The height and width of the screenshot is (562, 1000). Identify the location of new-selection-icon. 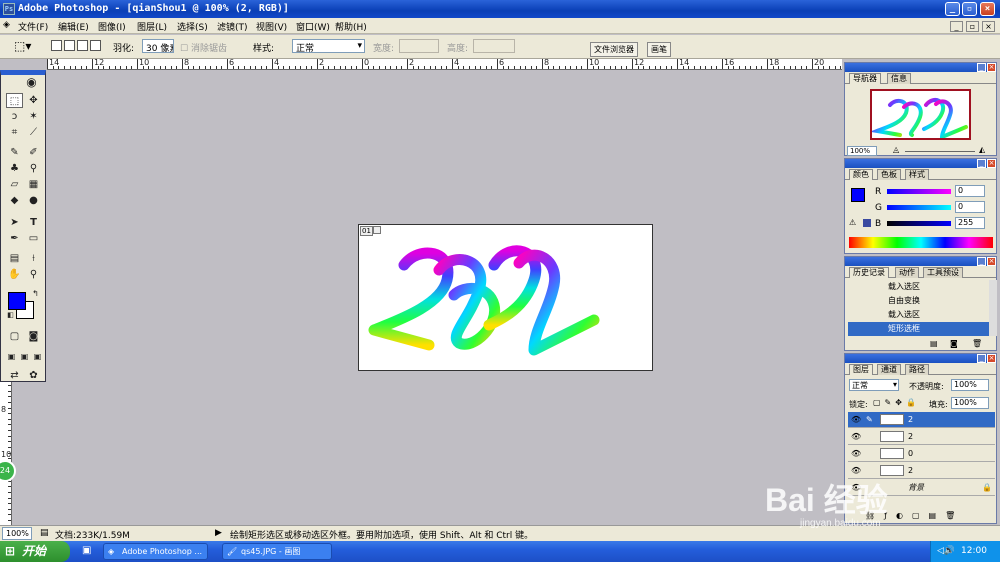
(56, 45).